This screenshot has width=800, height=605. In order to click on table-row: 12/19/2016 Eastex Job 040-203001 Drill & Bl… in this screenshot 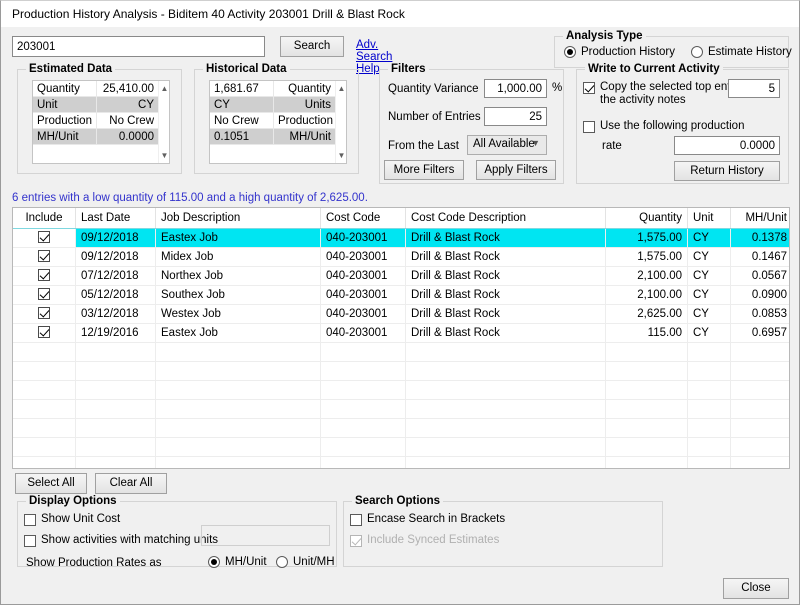, I will do `click(401, 333)`.